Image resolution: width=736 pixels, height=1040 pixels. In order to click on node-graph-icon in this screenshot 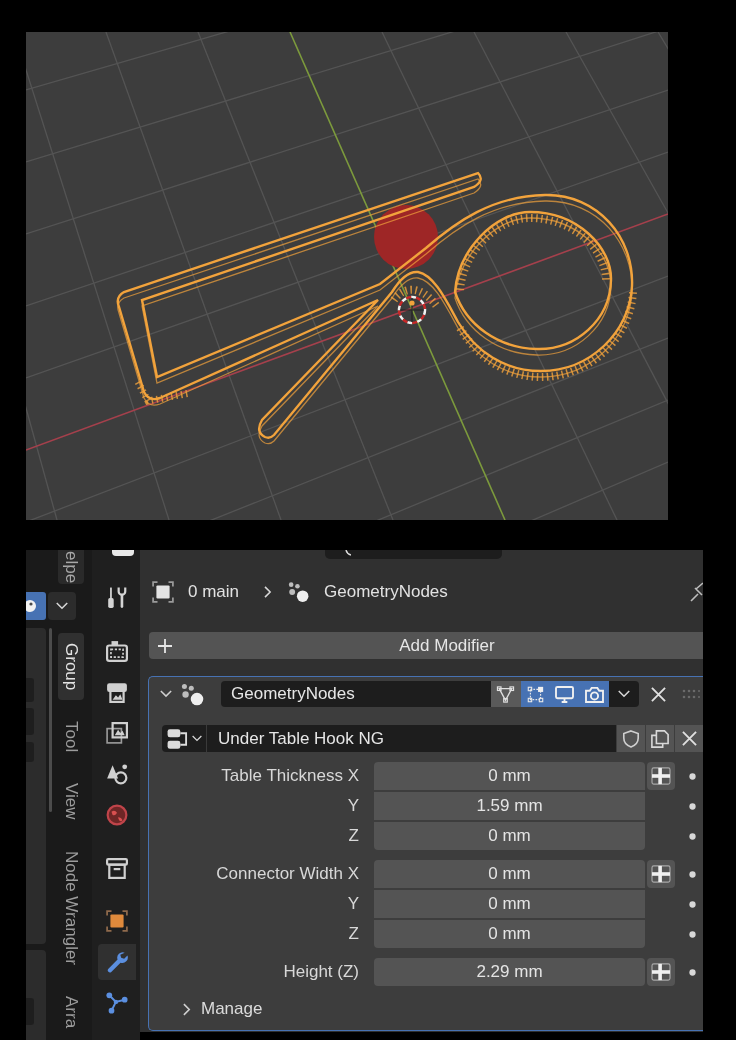, I will do `click(117, 1003)`.